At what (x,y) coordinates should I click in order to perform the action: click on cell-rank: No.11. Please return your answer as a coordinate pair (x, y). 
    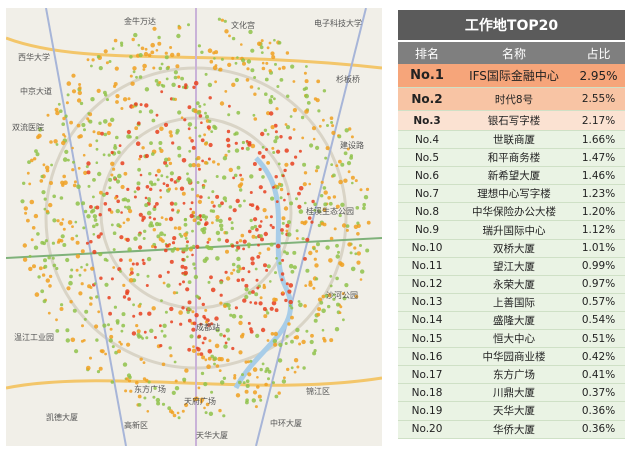
    Looking at the image, I should click on (427, 266).